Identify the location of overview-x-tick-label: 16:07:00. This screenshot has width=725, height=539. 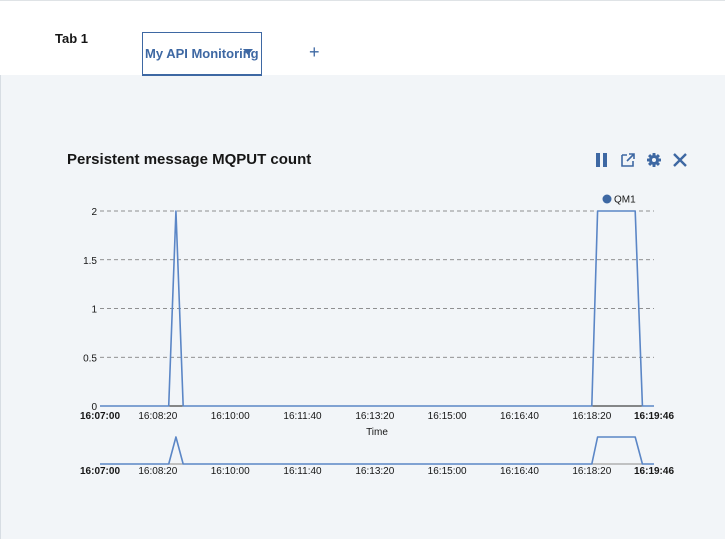
(100, 471).